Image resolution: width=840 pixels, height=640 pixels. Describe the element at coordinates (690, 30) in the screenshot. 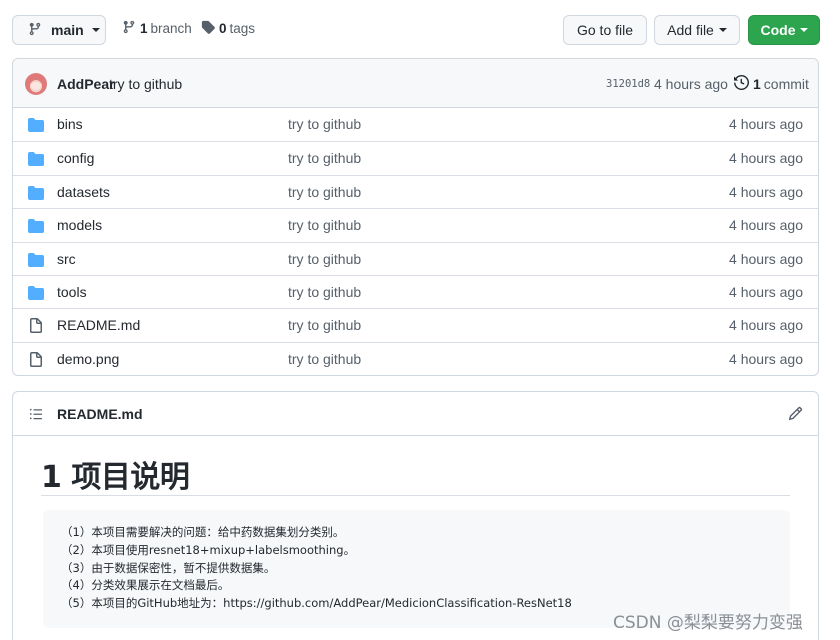

I see `add-file-label: Add file` at that location.